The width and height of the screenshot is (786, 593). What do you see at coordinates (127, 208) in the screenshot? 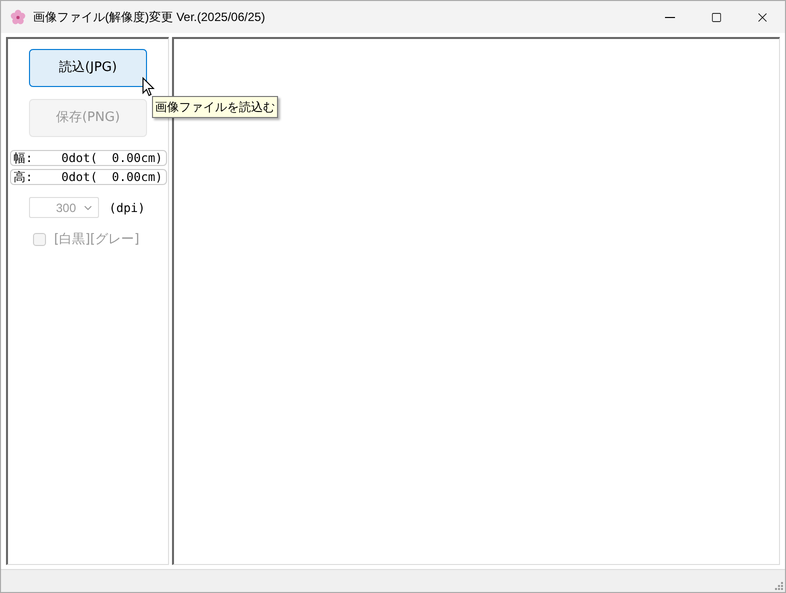
I see `dpi-unit: (dpi)` at bounding box center [127, 208].